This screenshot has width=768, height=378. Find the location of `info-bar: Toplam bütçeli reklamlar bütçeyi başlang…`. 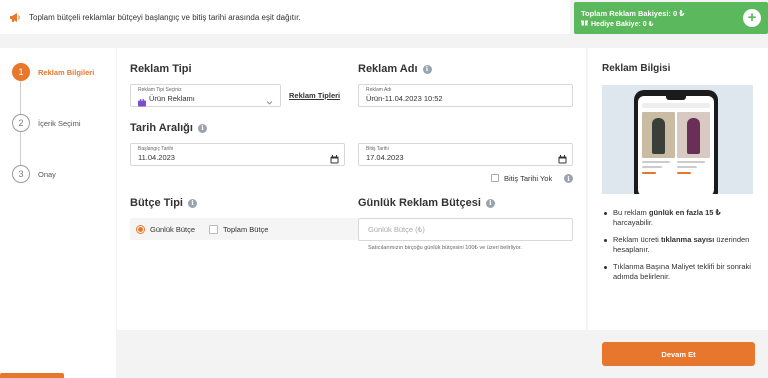

info-bar: Toplam bütçeli reklamlar bütçeyi başlang… is located at coordinates (285, 17).